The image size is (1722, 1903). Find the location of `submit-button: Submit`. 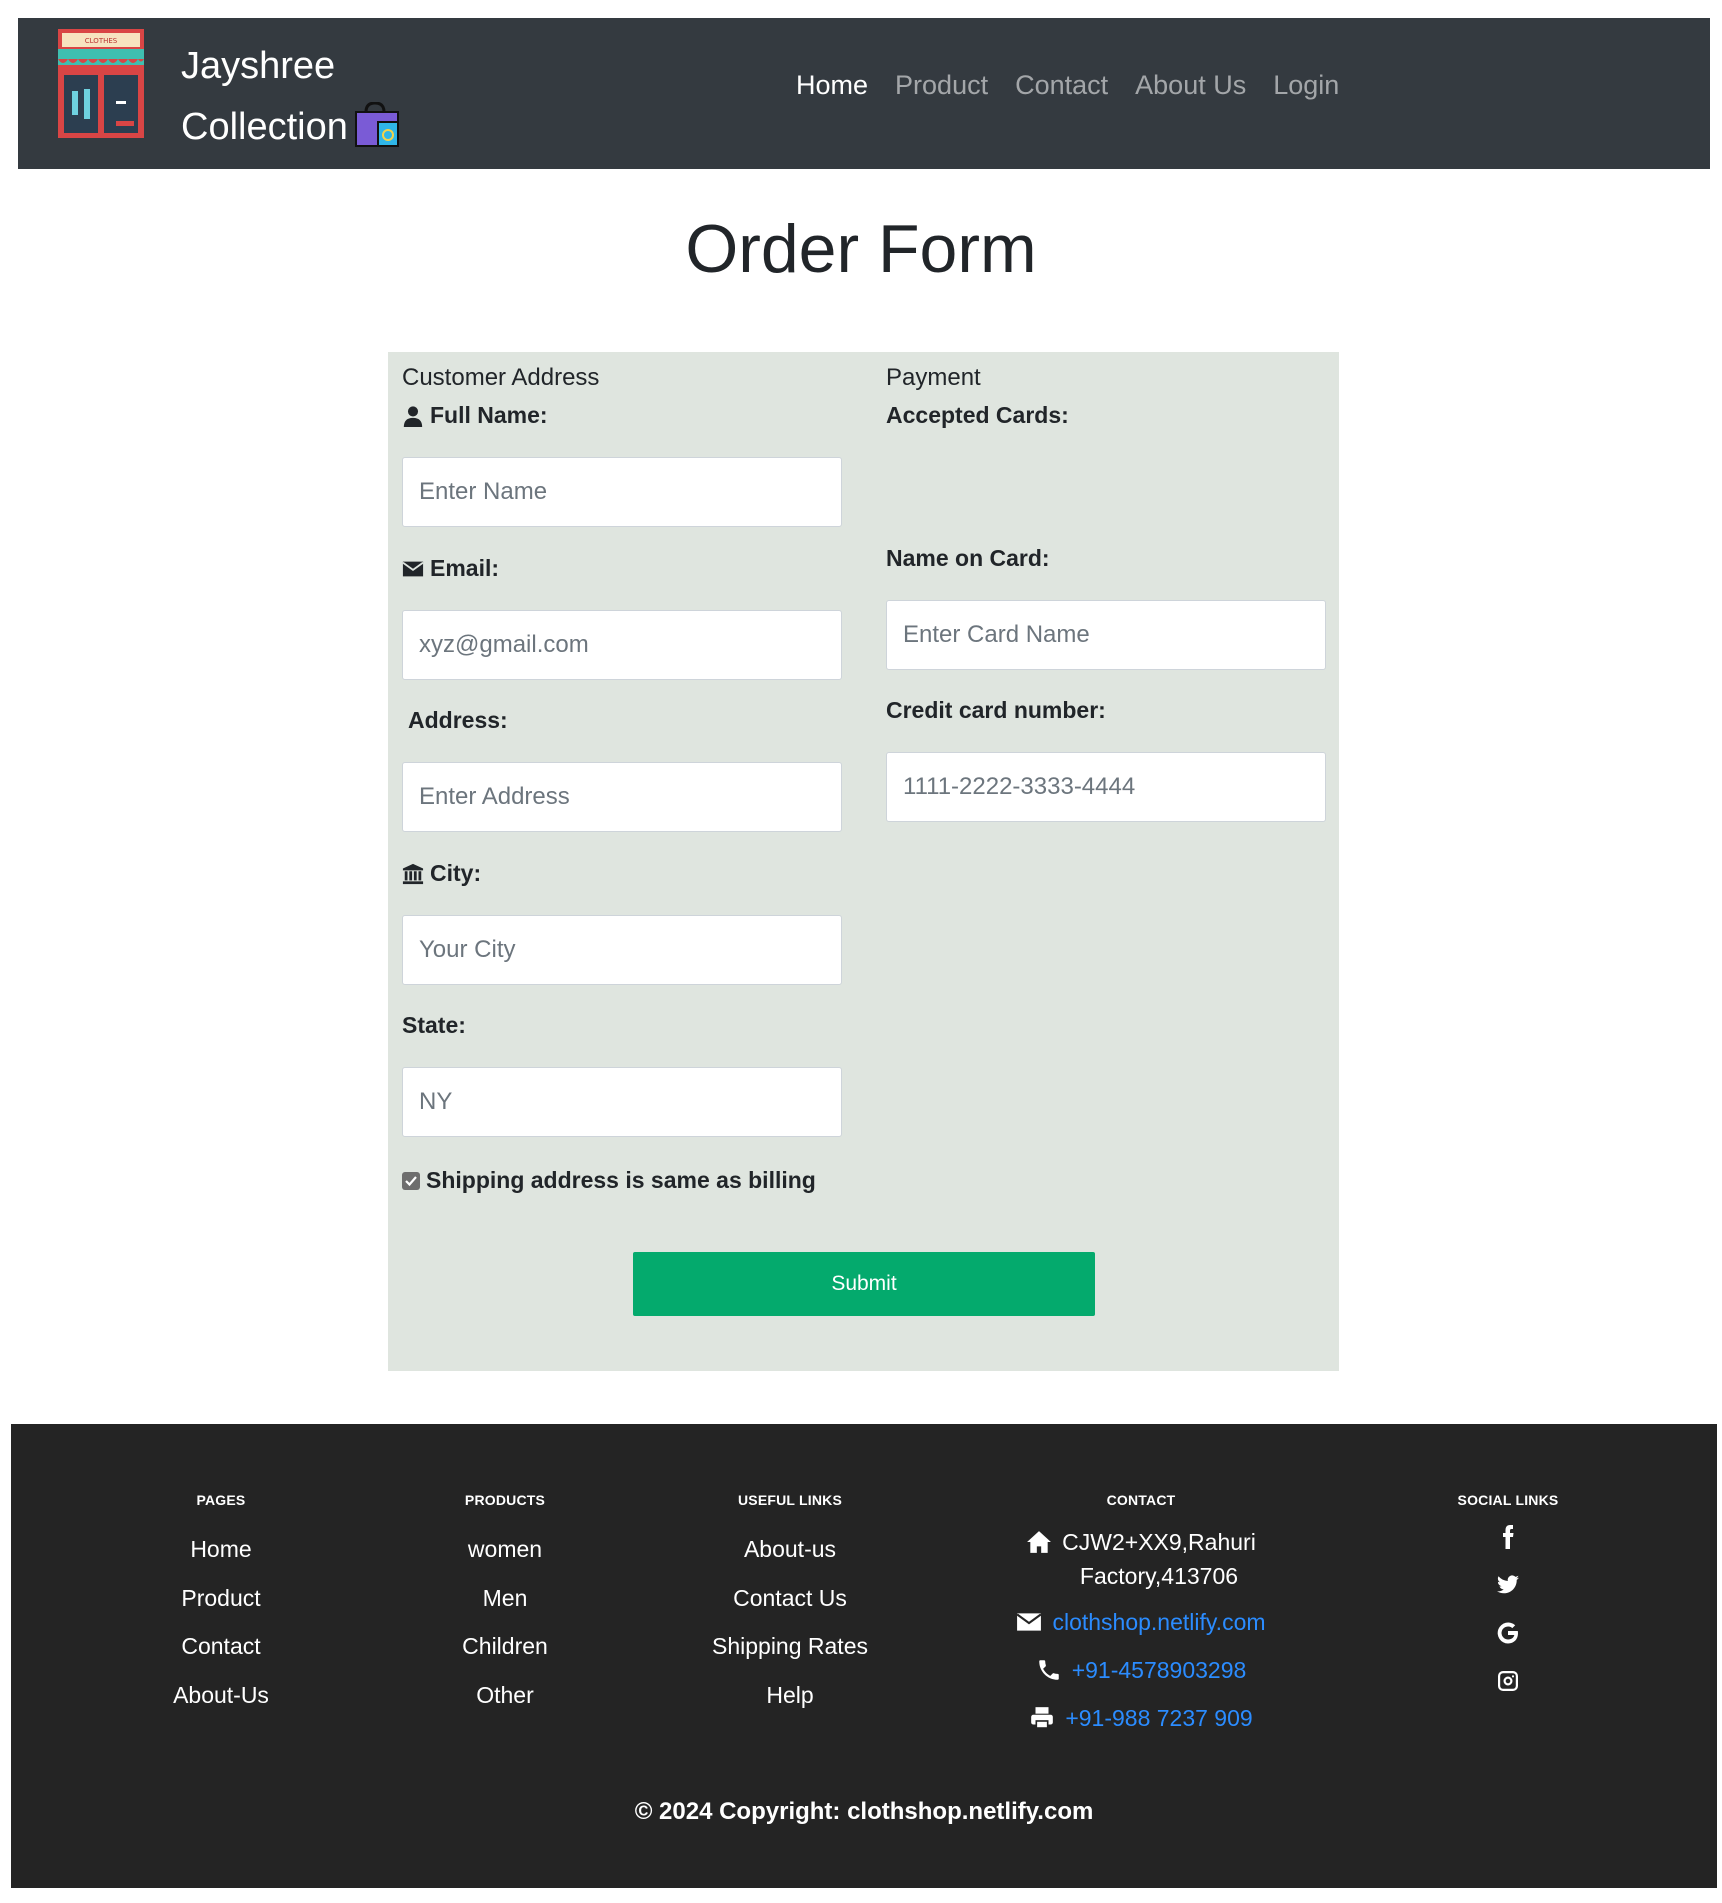

submit-button: Submit is located at coordinates (864, 1284).